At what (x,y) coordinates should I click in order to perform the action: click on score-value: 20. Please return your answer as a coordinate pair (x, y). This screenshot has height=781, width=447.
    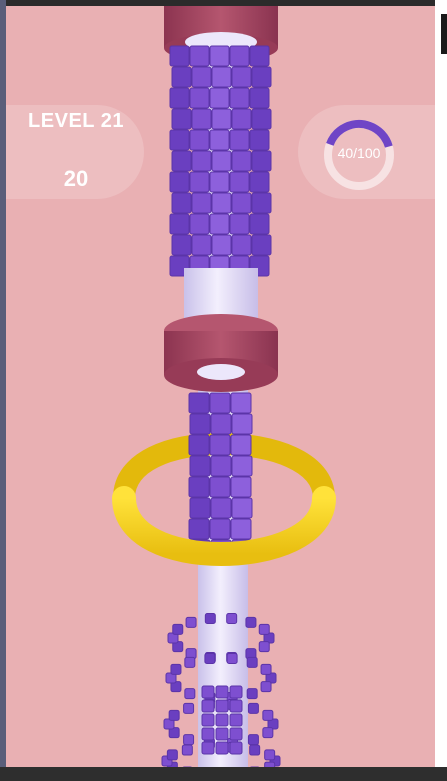
    Looking at the image, I should click on (76, 178).